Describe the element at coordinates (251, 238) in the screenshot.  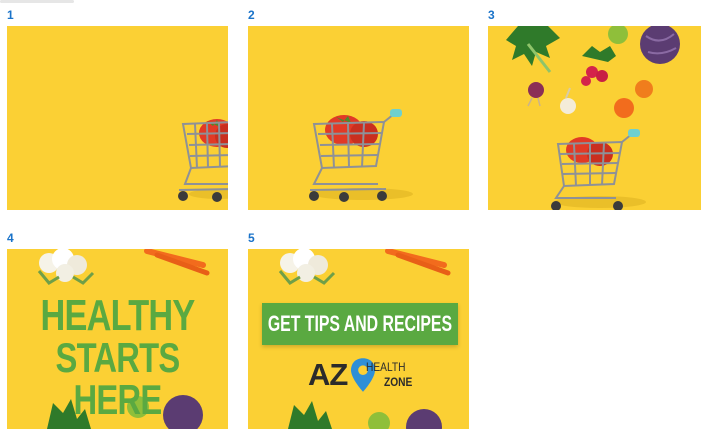
I see `frame-5-number: 5` at that location.